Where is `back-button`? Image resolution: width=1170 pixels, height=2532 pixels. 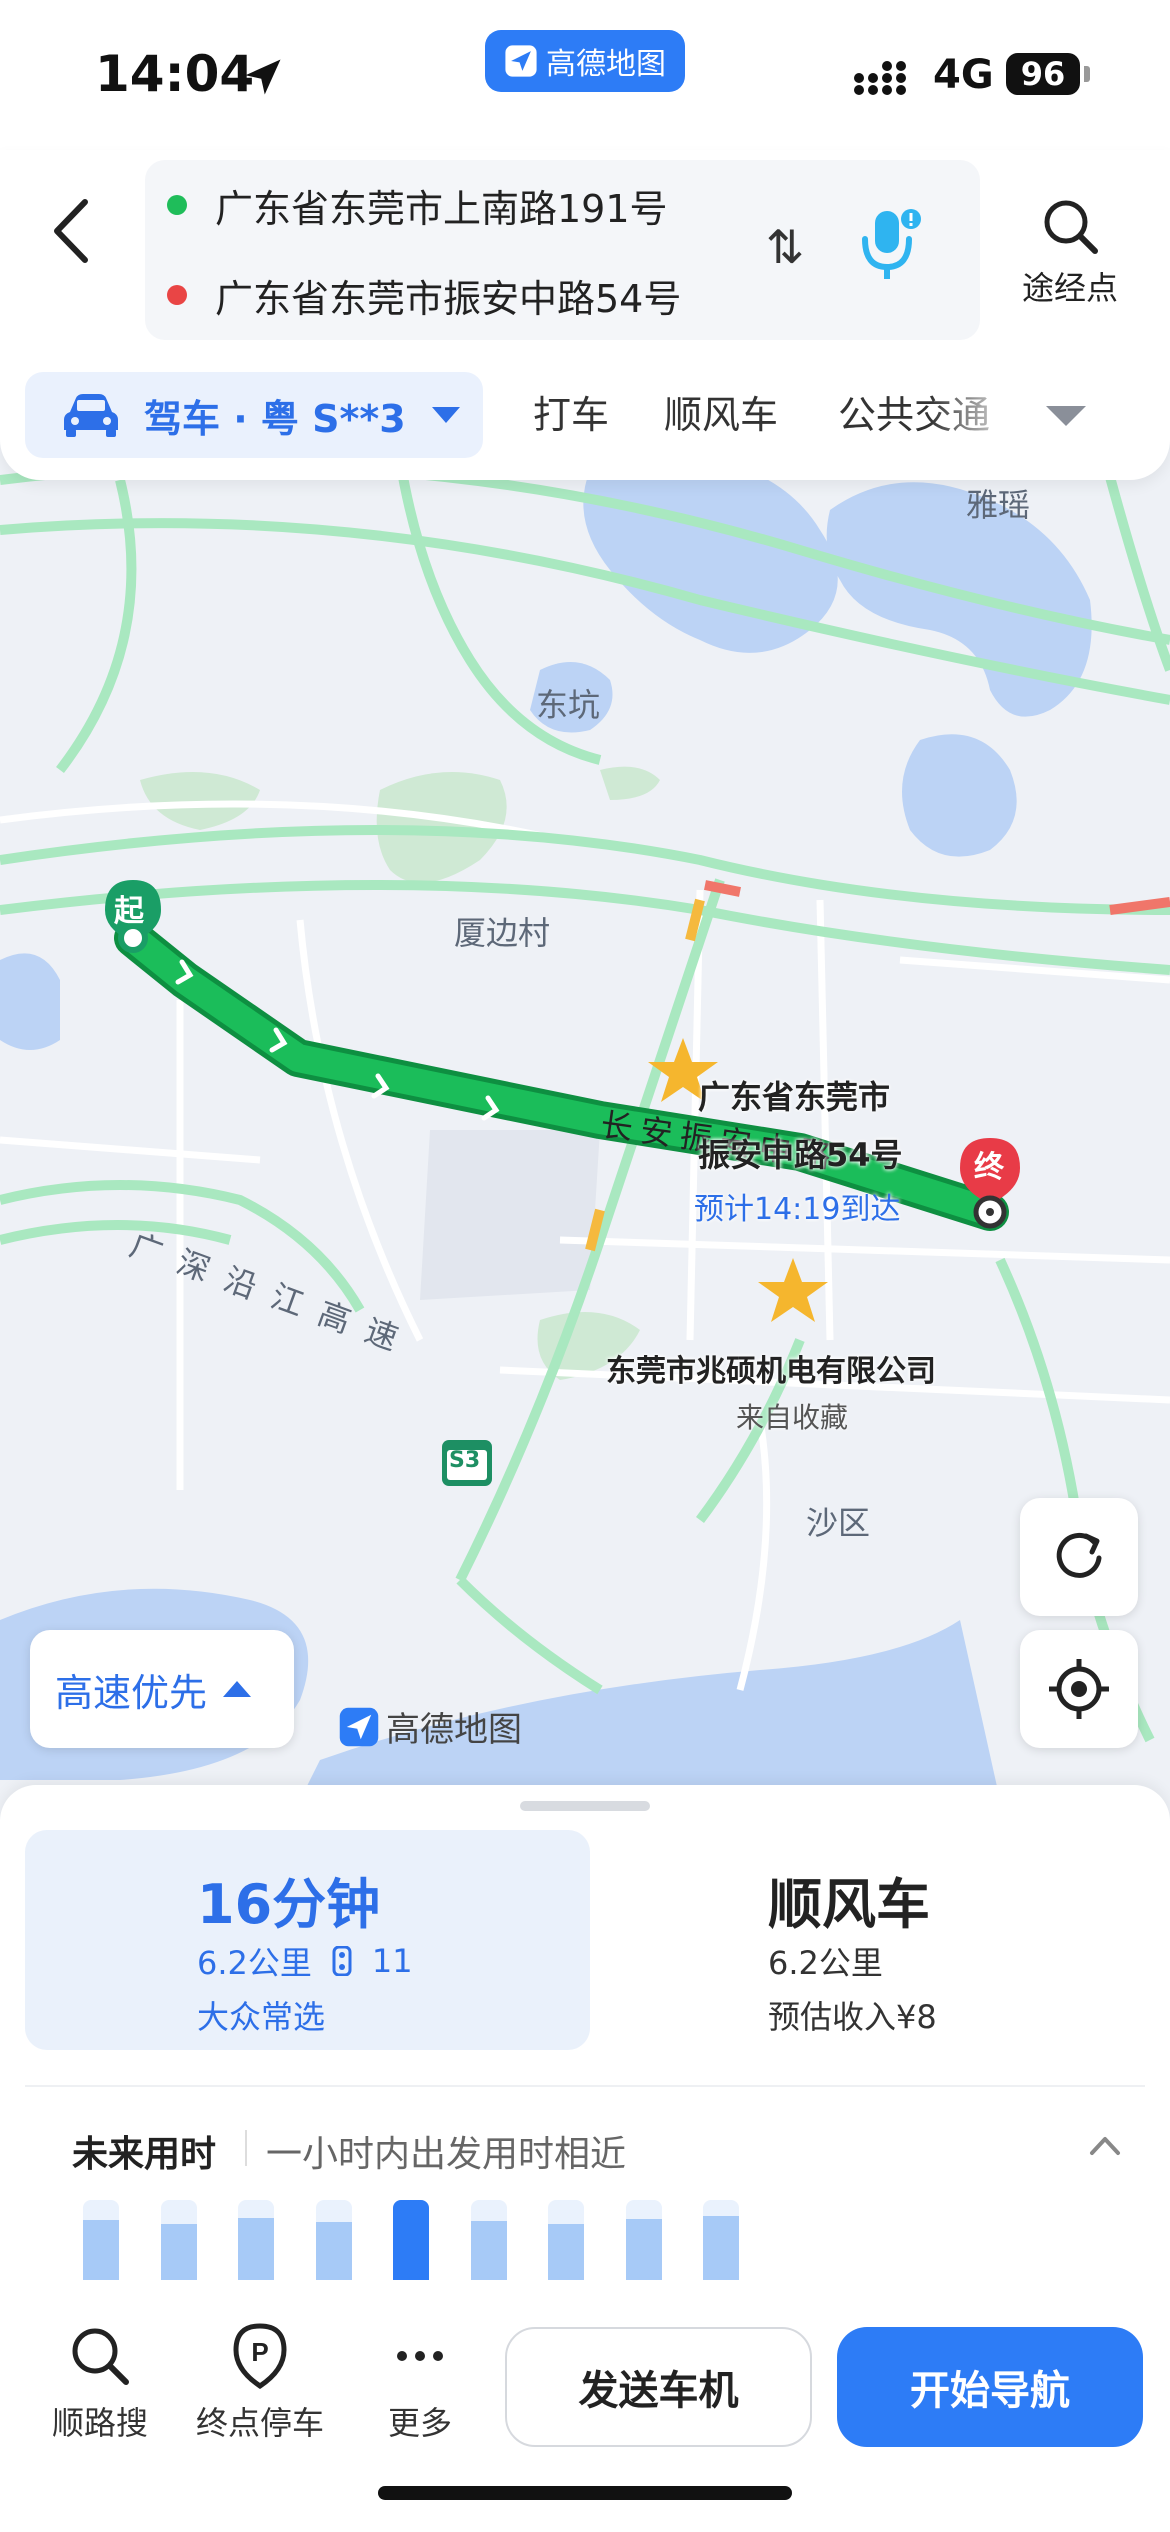 back-button is located at coordinates (71, 231).